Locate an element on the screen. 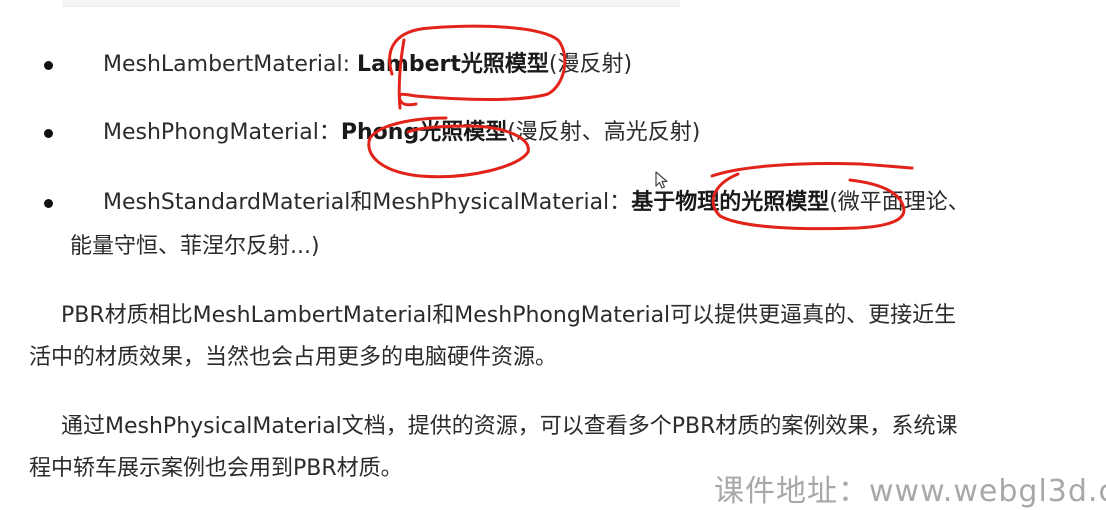 Image resolution: width=1106 pixels, height=510 pixels. list-item-suffix: (漫反射) is located at coordinates (590, 64).